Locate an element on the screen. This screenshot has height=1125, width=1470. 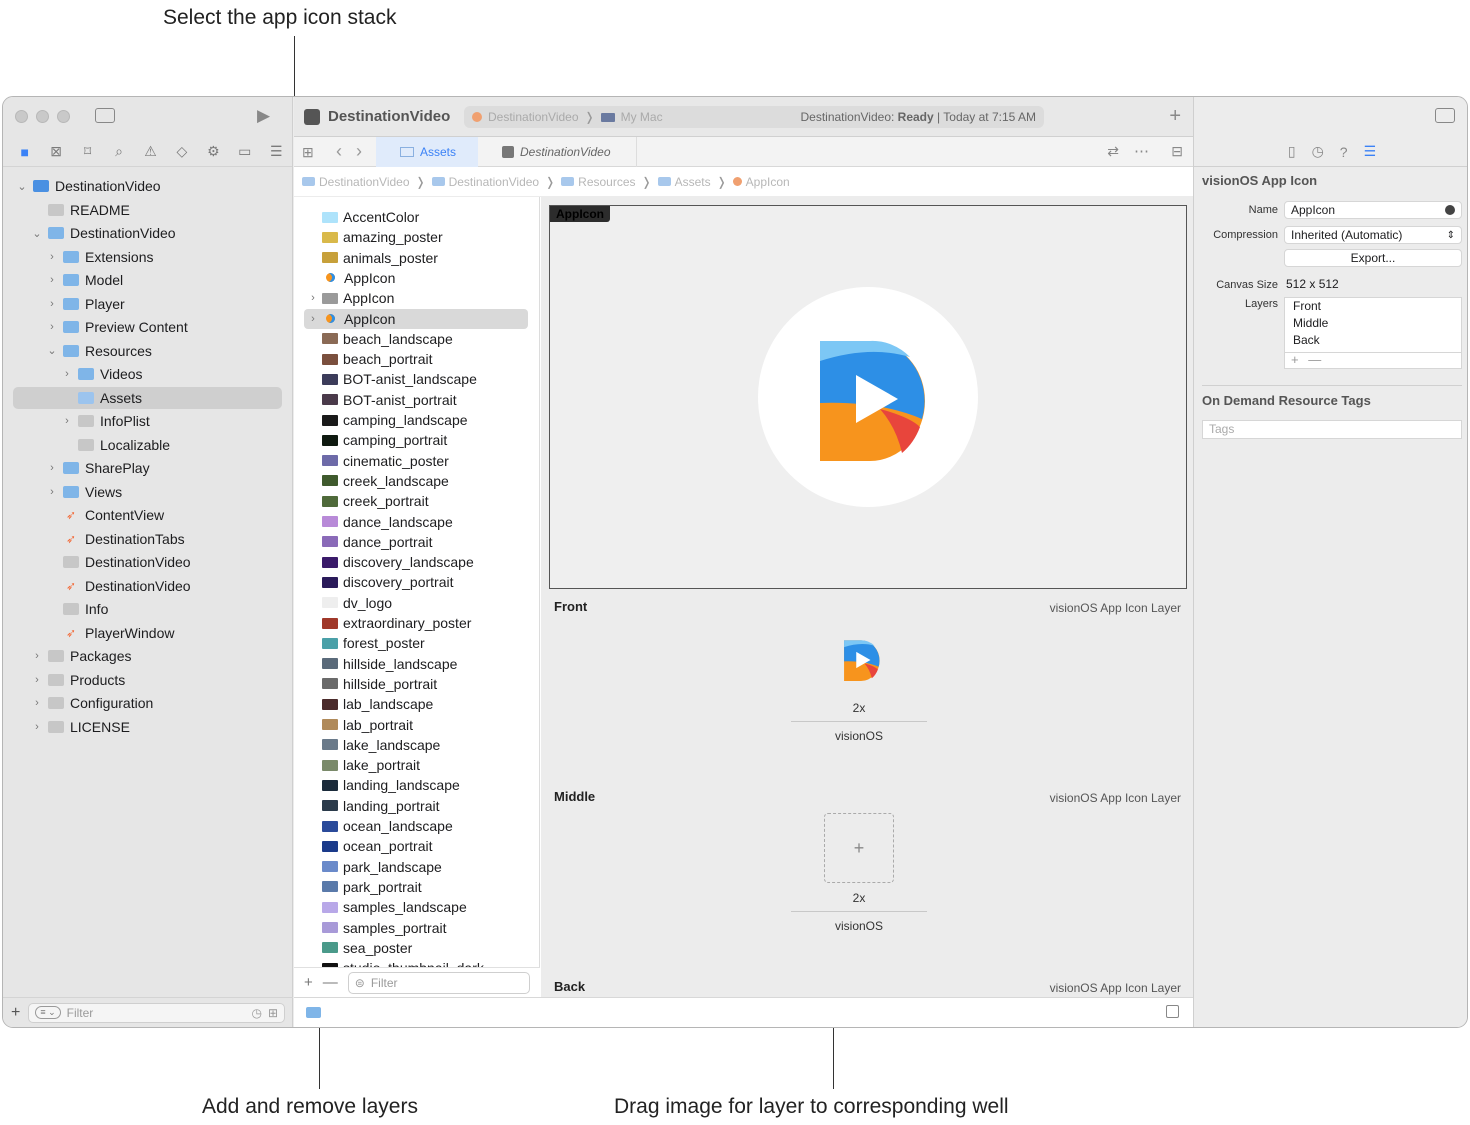
asset-list-item: AppIcon is located at coordinates (416, 278).